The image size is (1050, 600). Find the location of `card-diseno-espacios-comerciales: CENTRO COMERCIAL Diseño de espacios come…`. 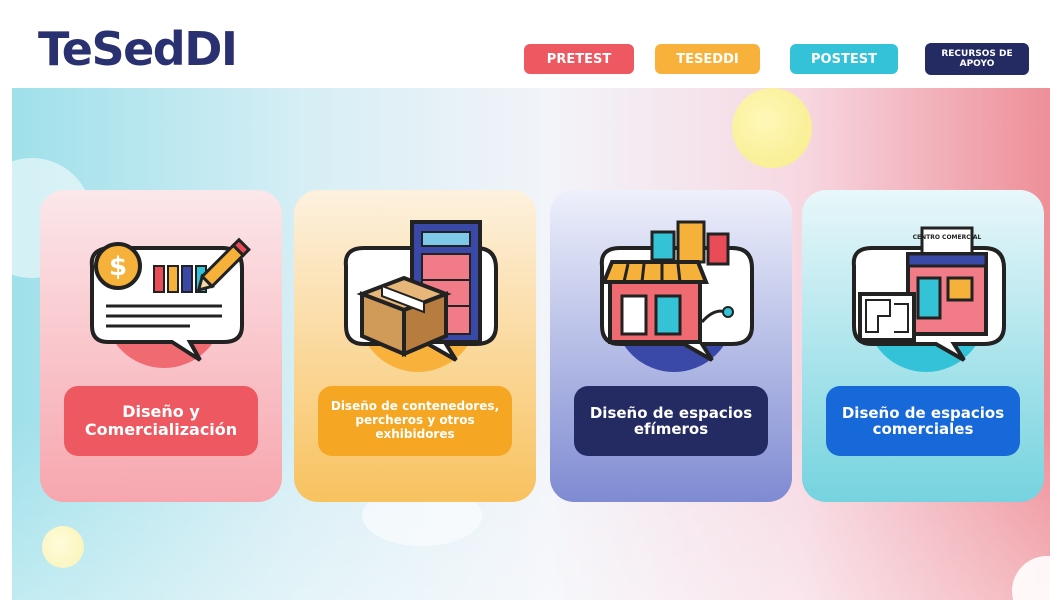

card-diseno-espacios-comerciales: CENTRO COMERCIAL Diseño de espacios come… is located at coordinates (923, 346).